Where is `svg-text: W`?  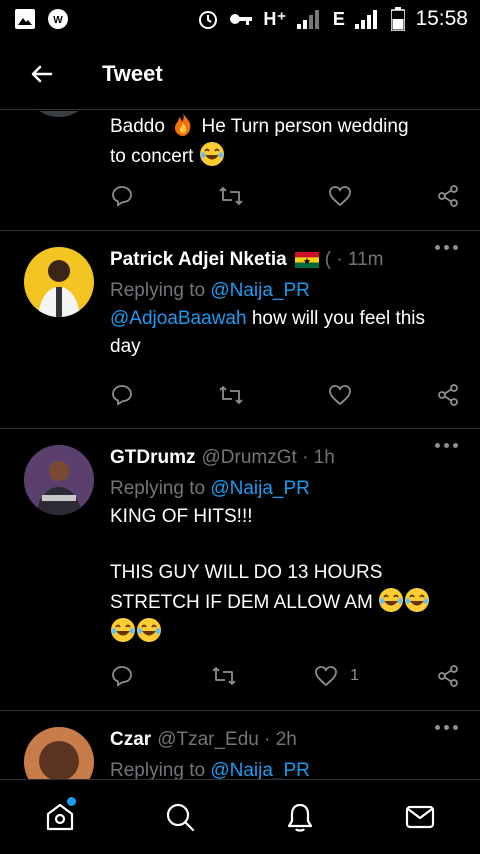
svg-text: W is located at coordinates (58, 20).